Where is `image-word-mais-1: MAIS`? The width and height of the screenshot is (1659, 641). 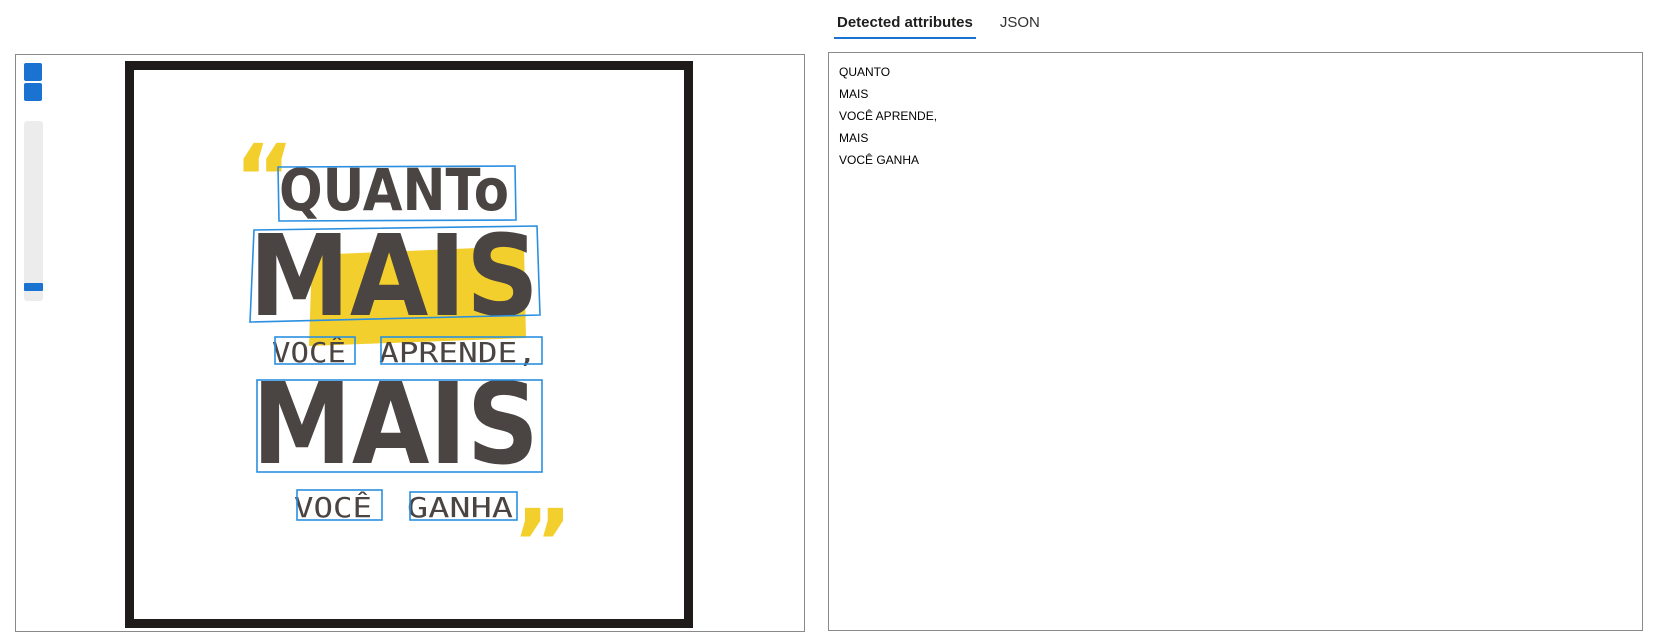 image-word-mais-1: MAIS is located at coordinates (394, 277).